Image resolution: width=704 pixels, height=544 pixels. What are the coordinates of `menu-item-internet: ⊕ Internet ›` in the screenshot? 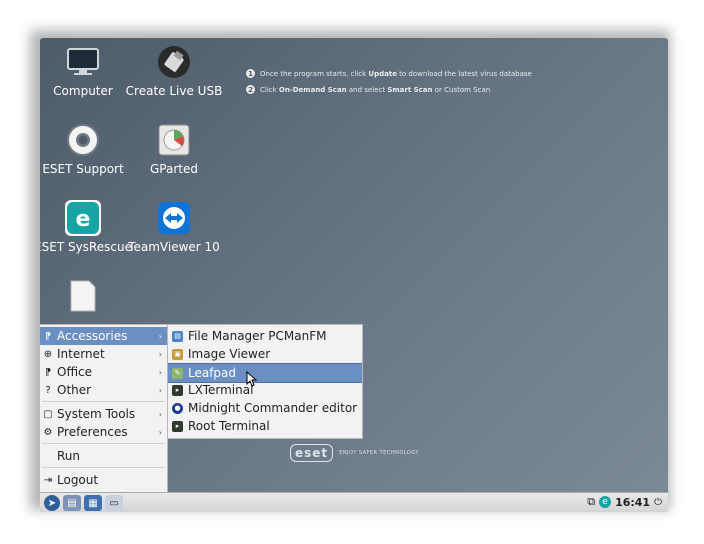 It's located at (103, 354).